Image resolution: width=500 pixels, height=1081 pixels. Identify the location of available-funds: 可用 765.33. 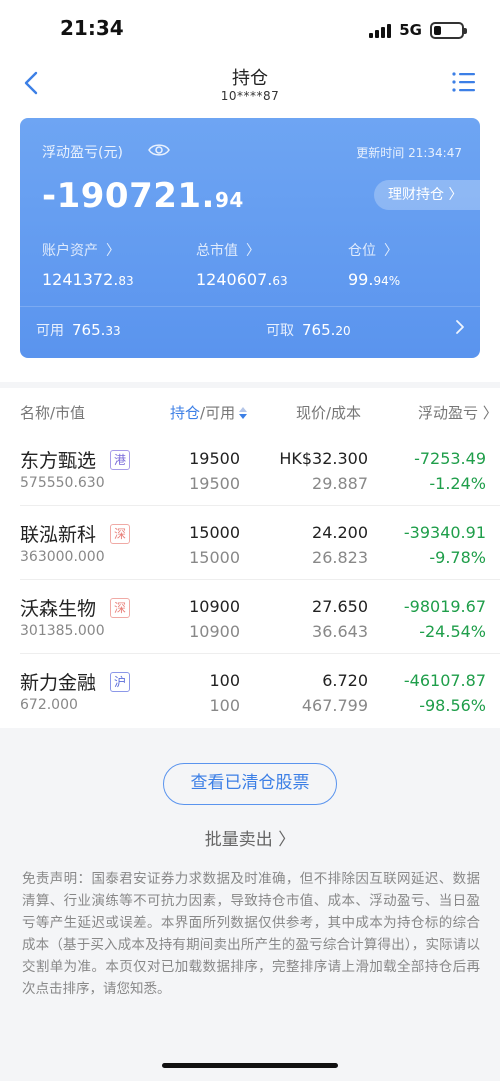
(78, 330).